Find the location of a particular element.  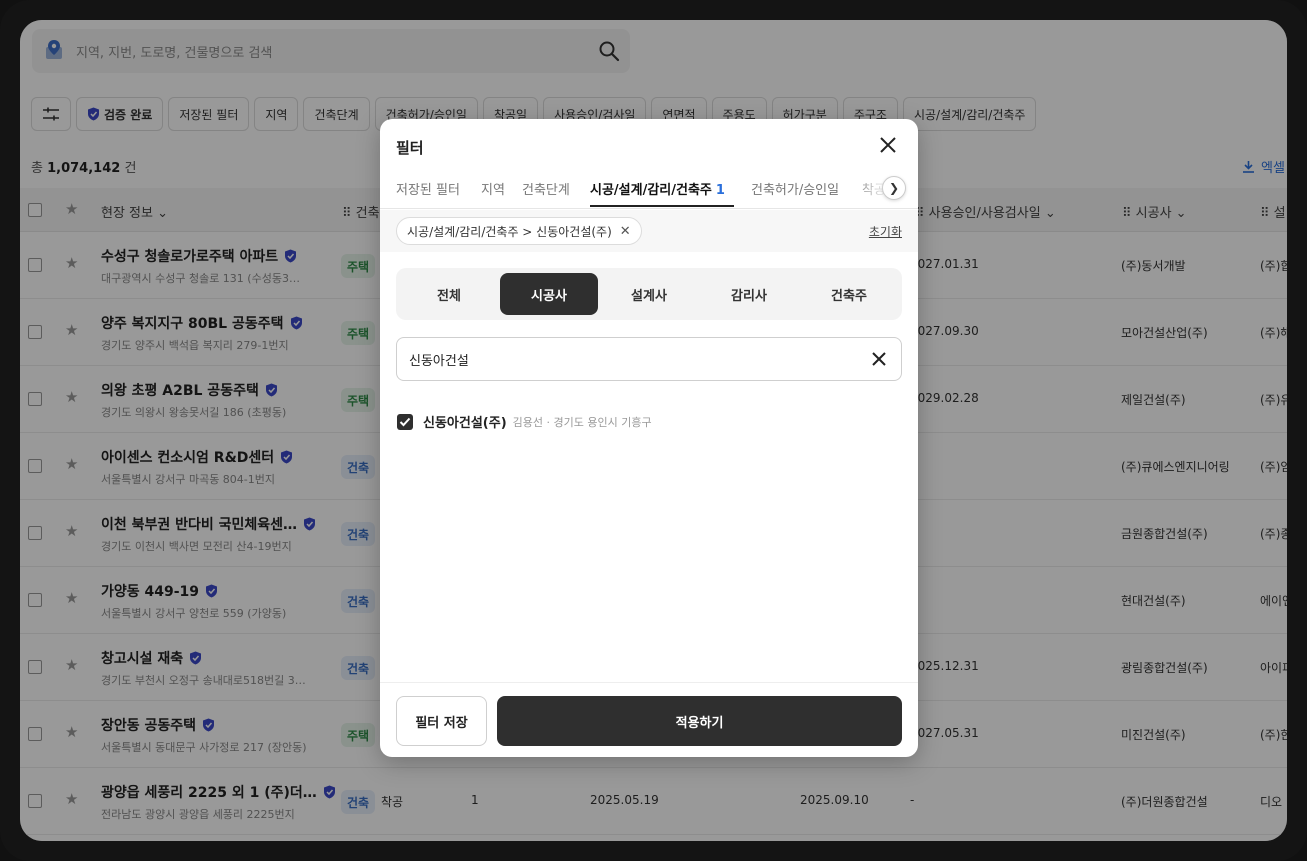

tab-build-stage: 건축단계 is located at coordinates (546, 188).